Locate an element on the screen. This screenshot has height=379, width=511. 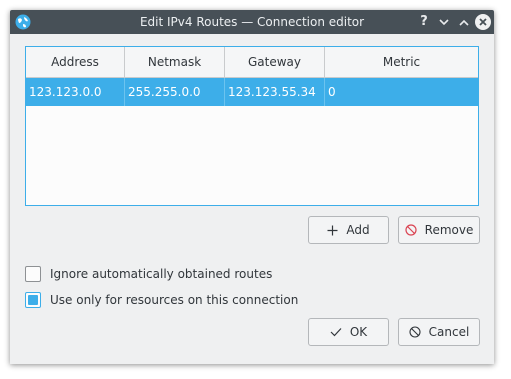
table-header: Address Netmask Gateway Metric is located at coordinates (252, 62).